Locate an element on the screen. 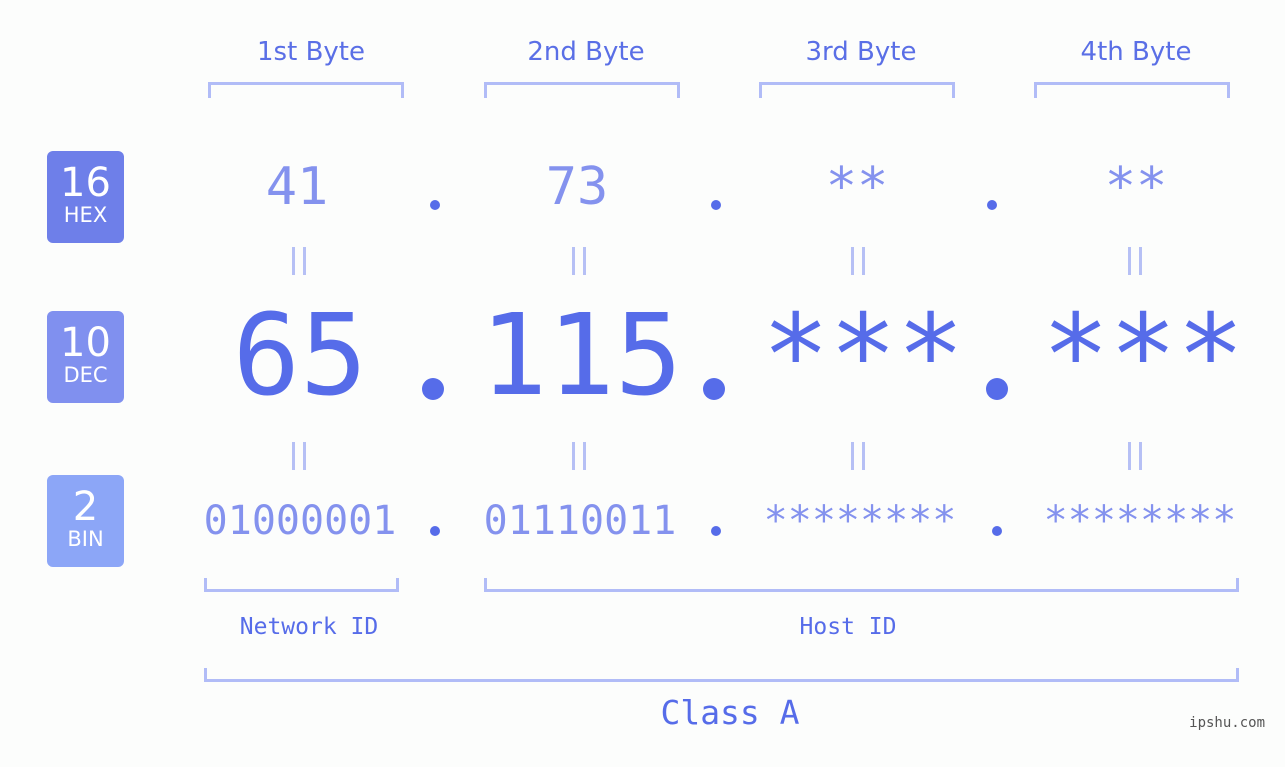 This screenshot has width=1285, height=767. class-bracket is located at coordinates (721, 675).